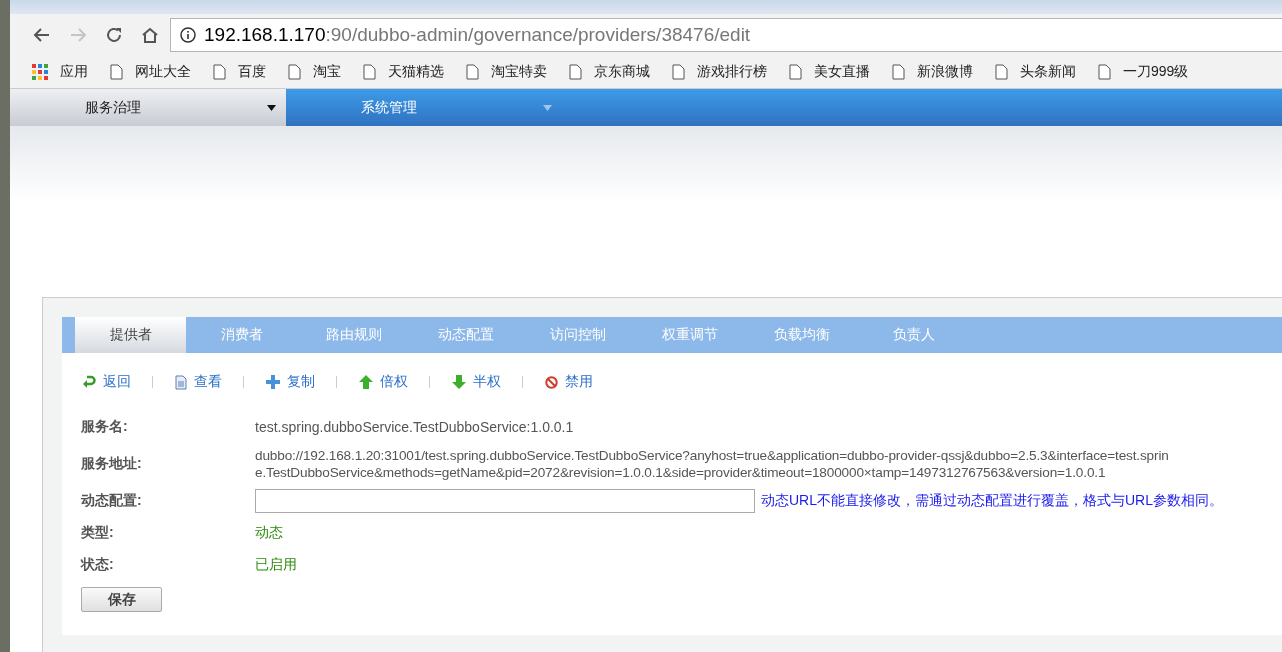 This screenshot has height=652, width=1282. Describe the element at coordinates (712, 455) in the screenshot. I see `url-text-line: dubbo://192.168.1.20:31001/test.spring.dubboService.TestDubboService?anyhost=true&application=dubbo-provider-qssj&dubbo=2.5.3&interface=test.sprin` at that location.